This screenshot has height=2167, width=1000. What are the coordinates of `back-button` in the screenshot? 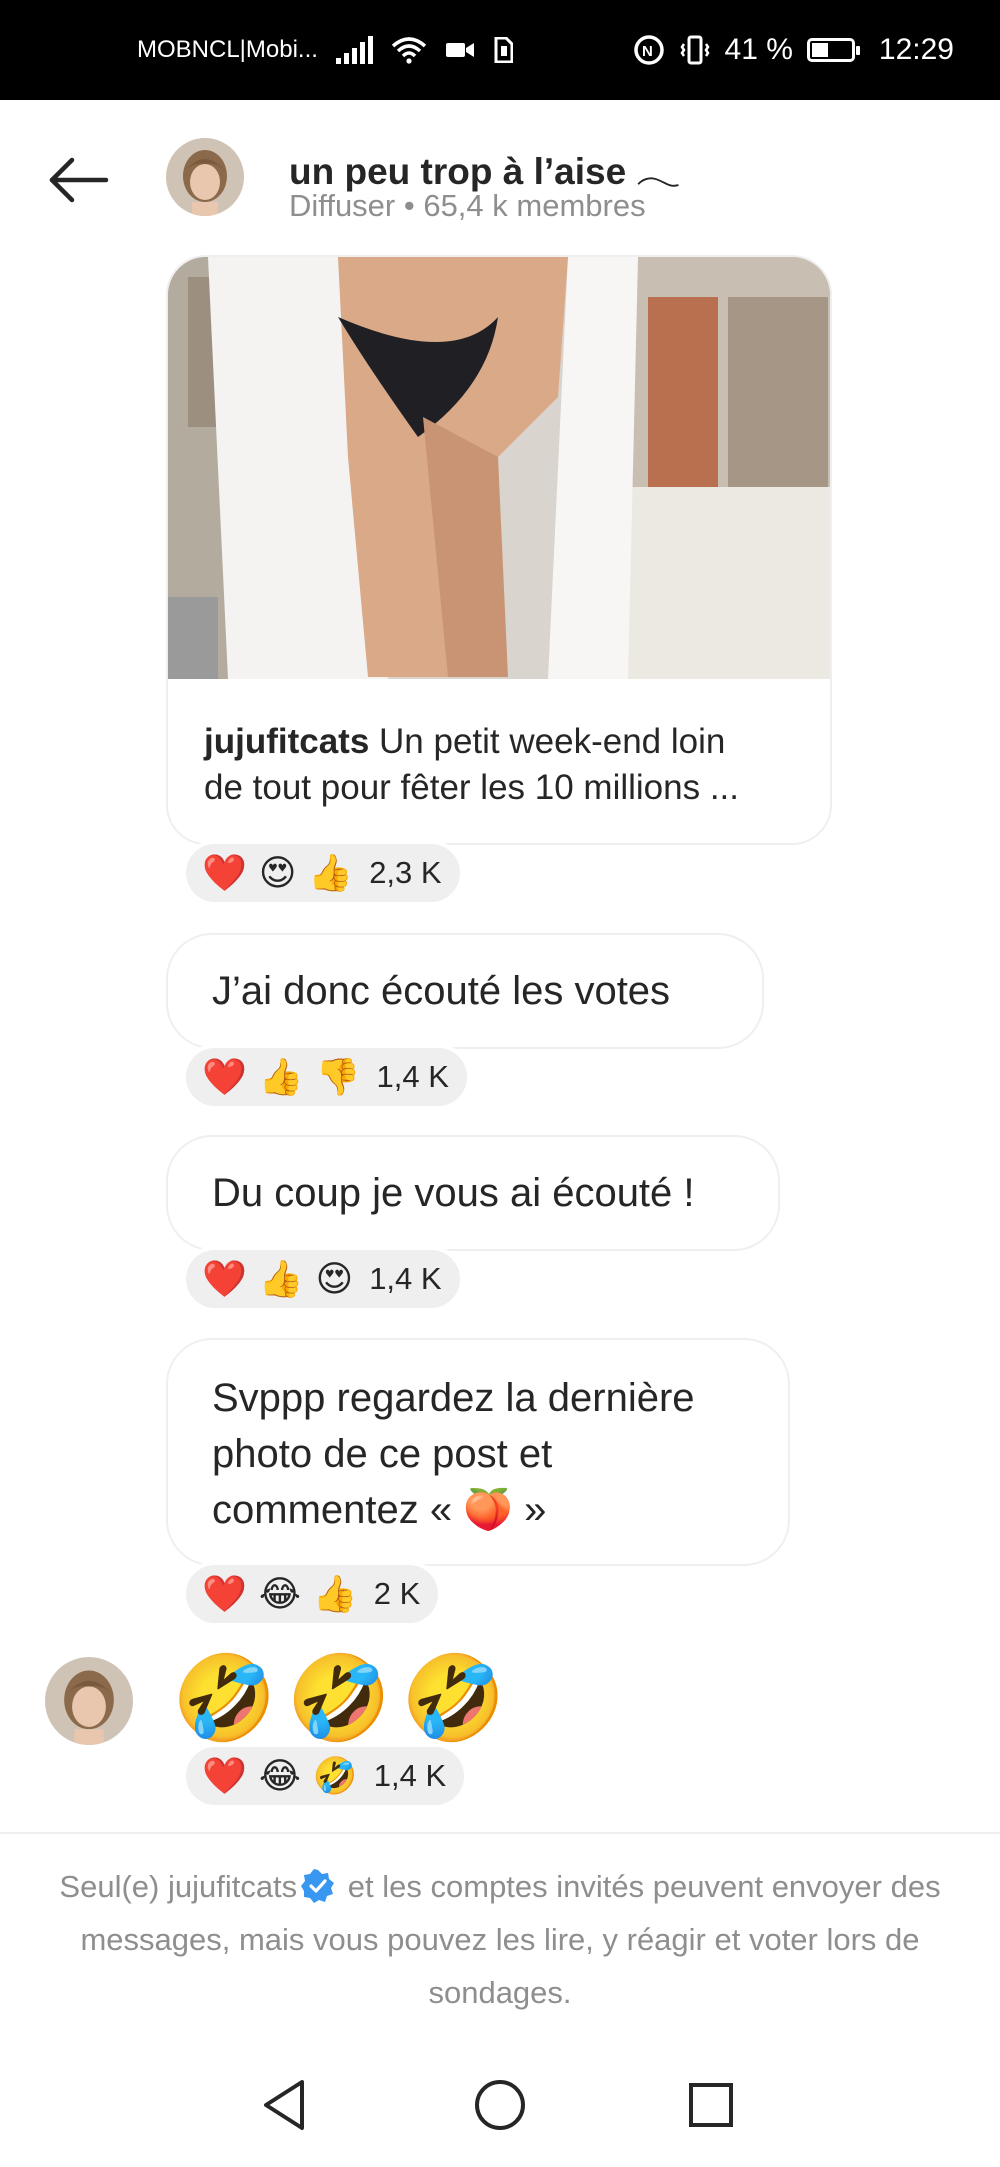 It's located at (78, 180).